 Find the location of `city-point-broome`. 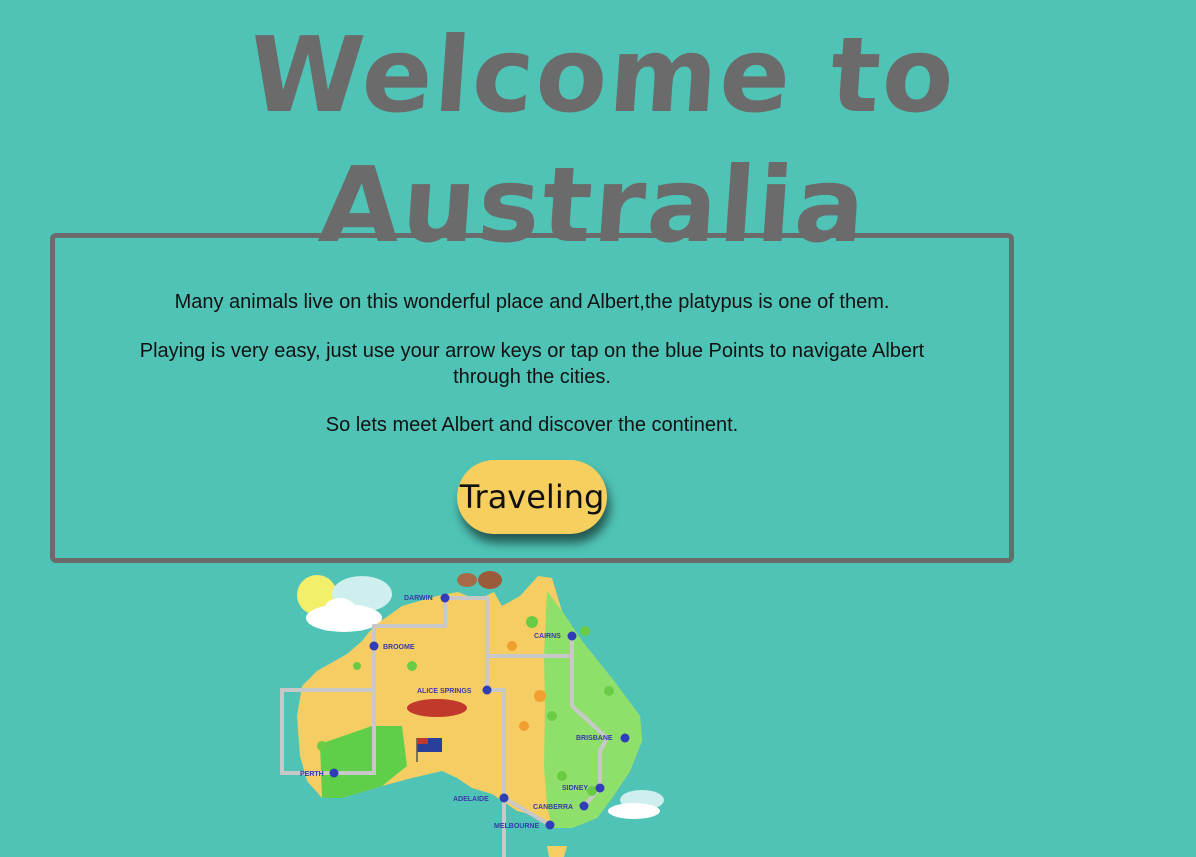

city-point-broome is located at coordinates (374, 646).